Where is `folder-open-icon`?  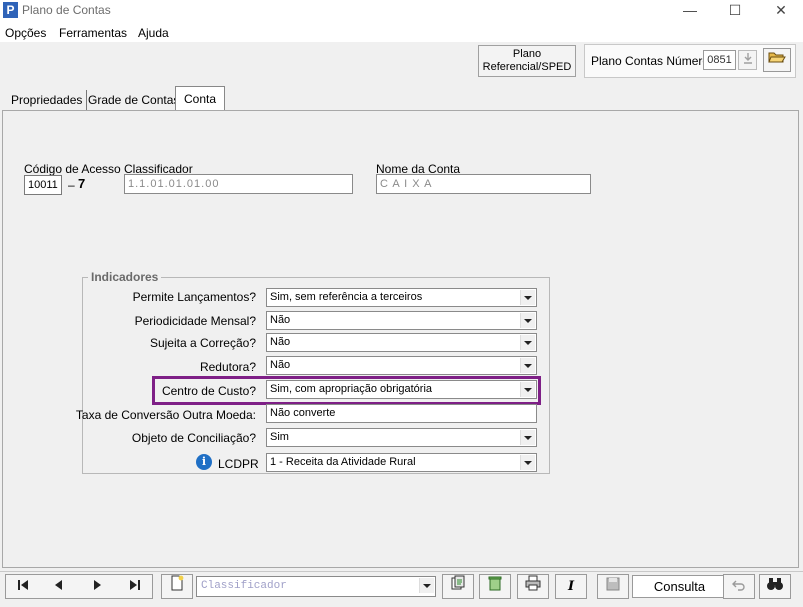
folder-open-icon is located at coordinates (777, 60).